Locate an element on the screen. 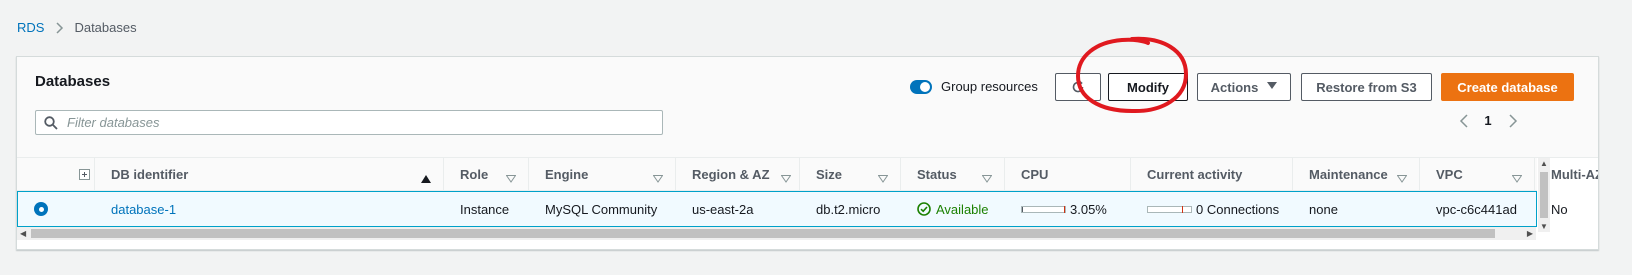 Image resolution: width=1632 pixels, height=275 pixels. cpu-value: 3.05% is located at coordinates (1088, 209).